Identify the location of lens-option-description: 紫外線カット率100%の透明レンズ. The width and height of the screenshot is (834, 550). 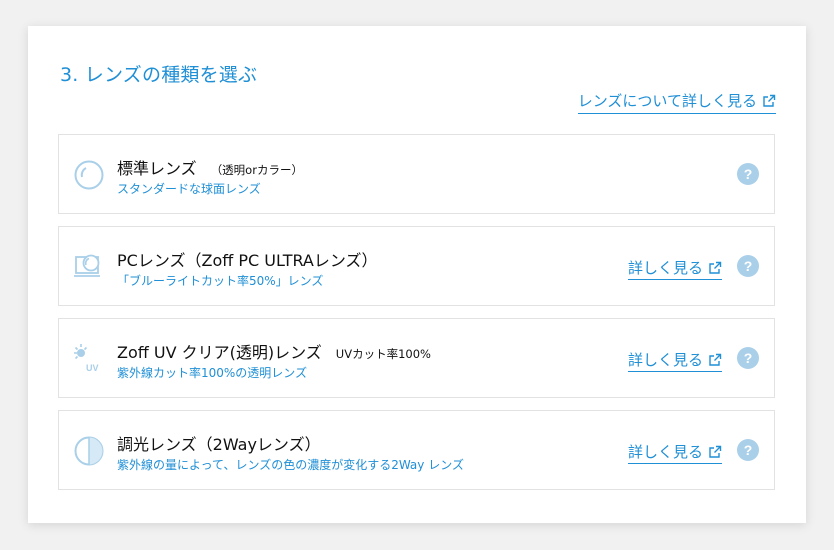
(212, 373).